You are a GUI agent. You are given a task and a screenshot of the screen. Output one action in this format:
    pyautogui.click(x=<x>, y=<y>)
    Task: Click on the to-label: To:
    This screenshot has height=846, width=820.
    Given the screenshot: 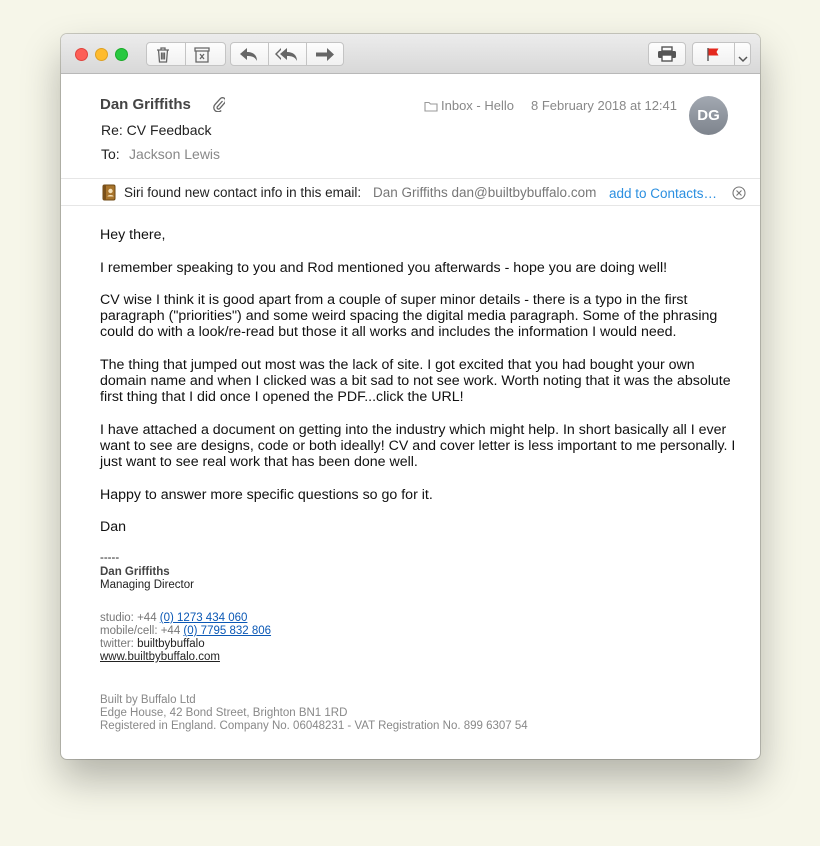 What is the action you would take?
    pyautogui.click(x=110, y=154)
    